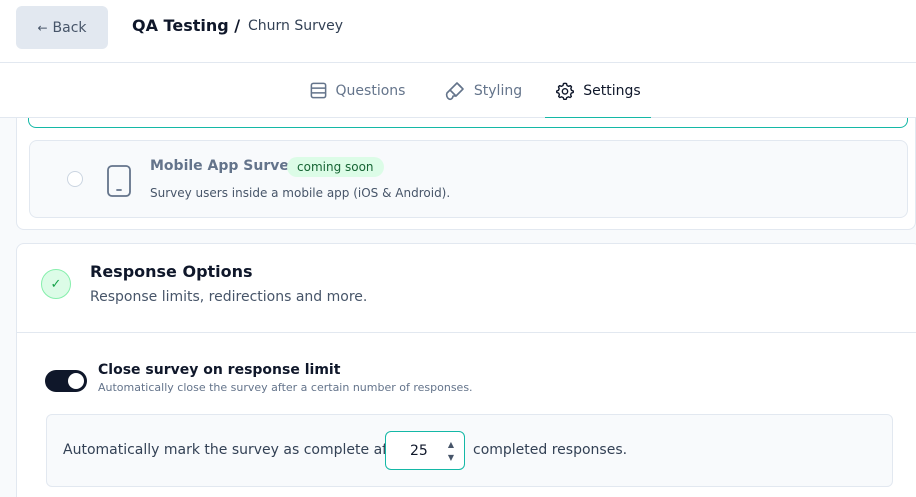 This screenshot has width=916, height=497. Describe the element at coordinates (468, 123) in the screenshot. I see `selected-option-edge` at that location.